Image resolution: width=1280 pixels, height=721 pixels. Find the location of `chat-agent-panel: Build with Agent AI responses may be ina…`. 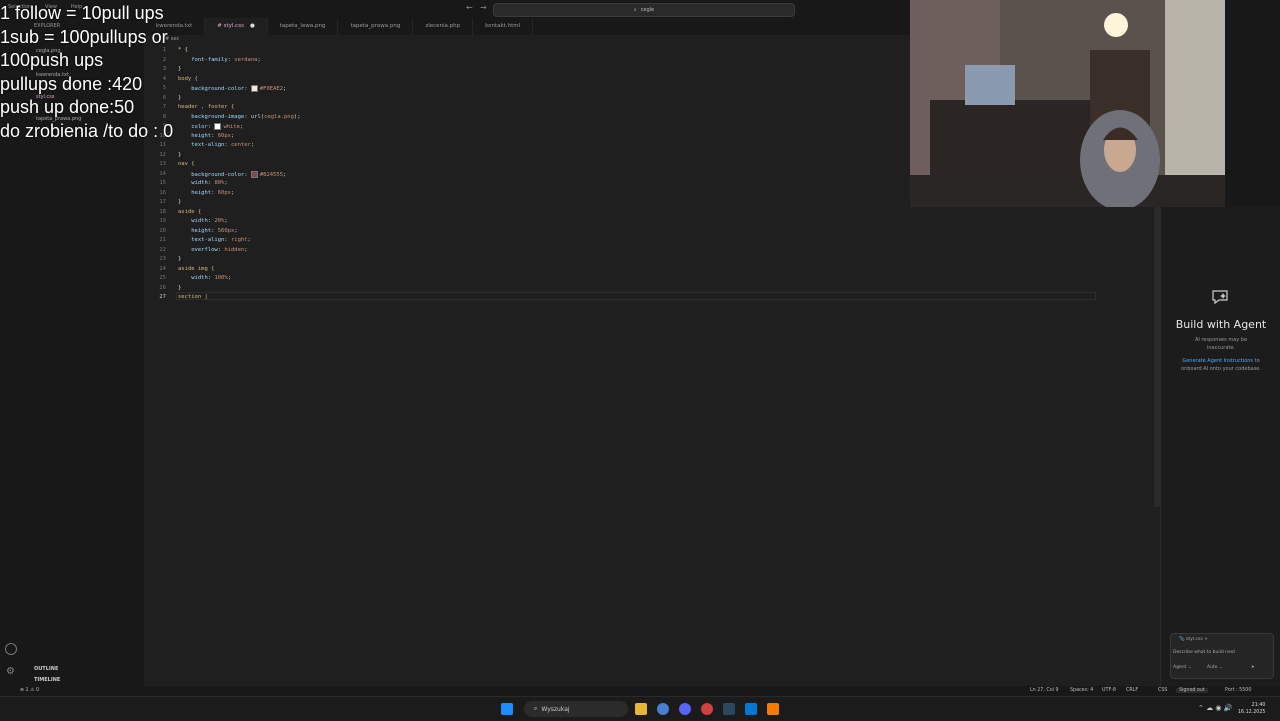

chat-agent-panel: Build with Agent AI responses may be ina… is located at coordinates (1220, 446).